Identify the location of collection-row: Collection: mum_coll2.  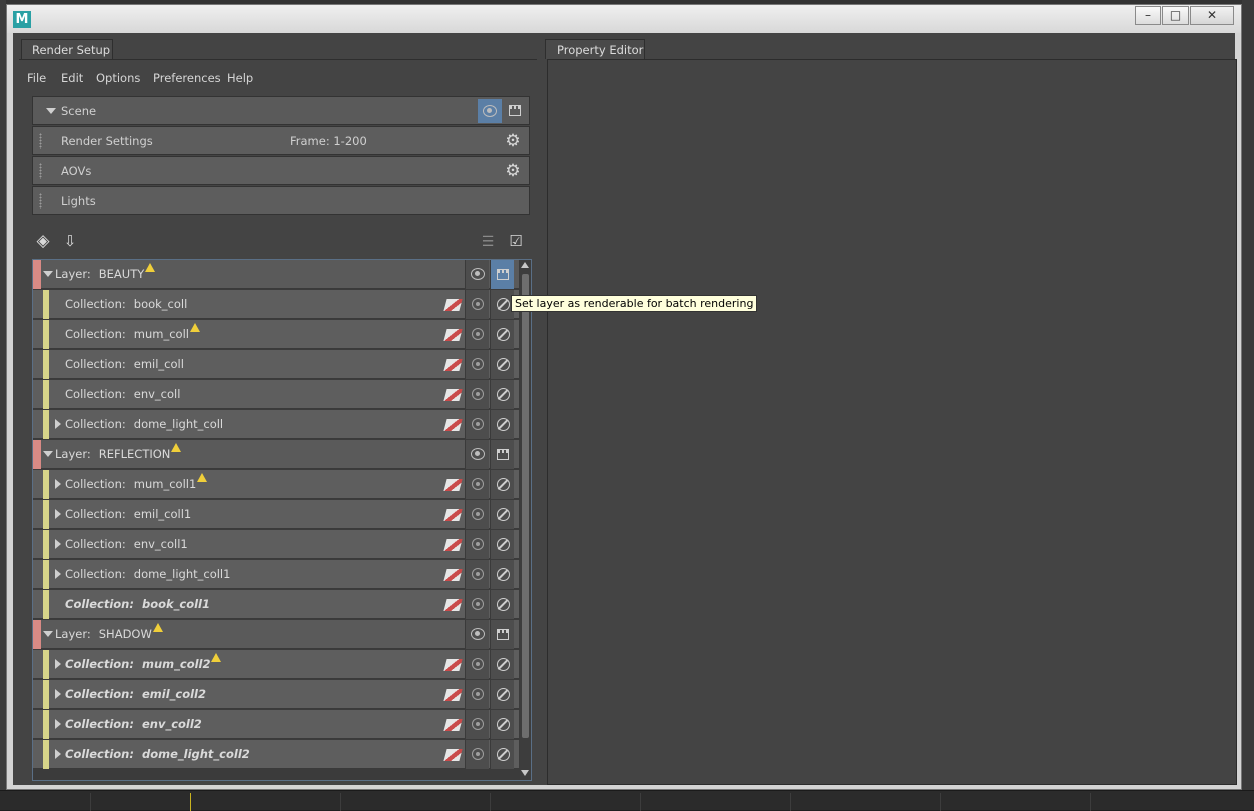
(276, 664).